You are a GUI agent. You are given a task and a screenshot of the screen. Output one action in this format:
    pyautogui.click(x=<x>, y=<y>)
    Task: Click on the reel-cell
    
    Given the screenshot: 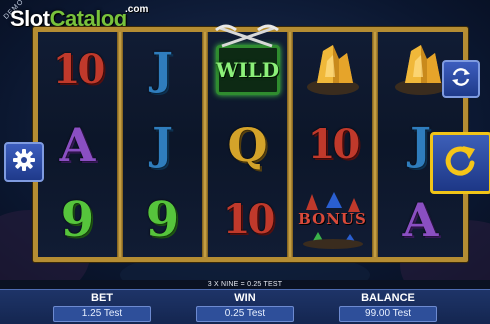 What is the action you would take?
    pyautogui.click(x=332, y=69)
    